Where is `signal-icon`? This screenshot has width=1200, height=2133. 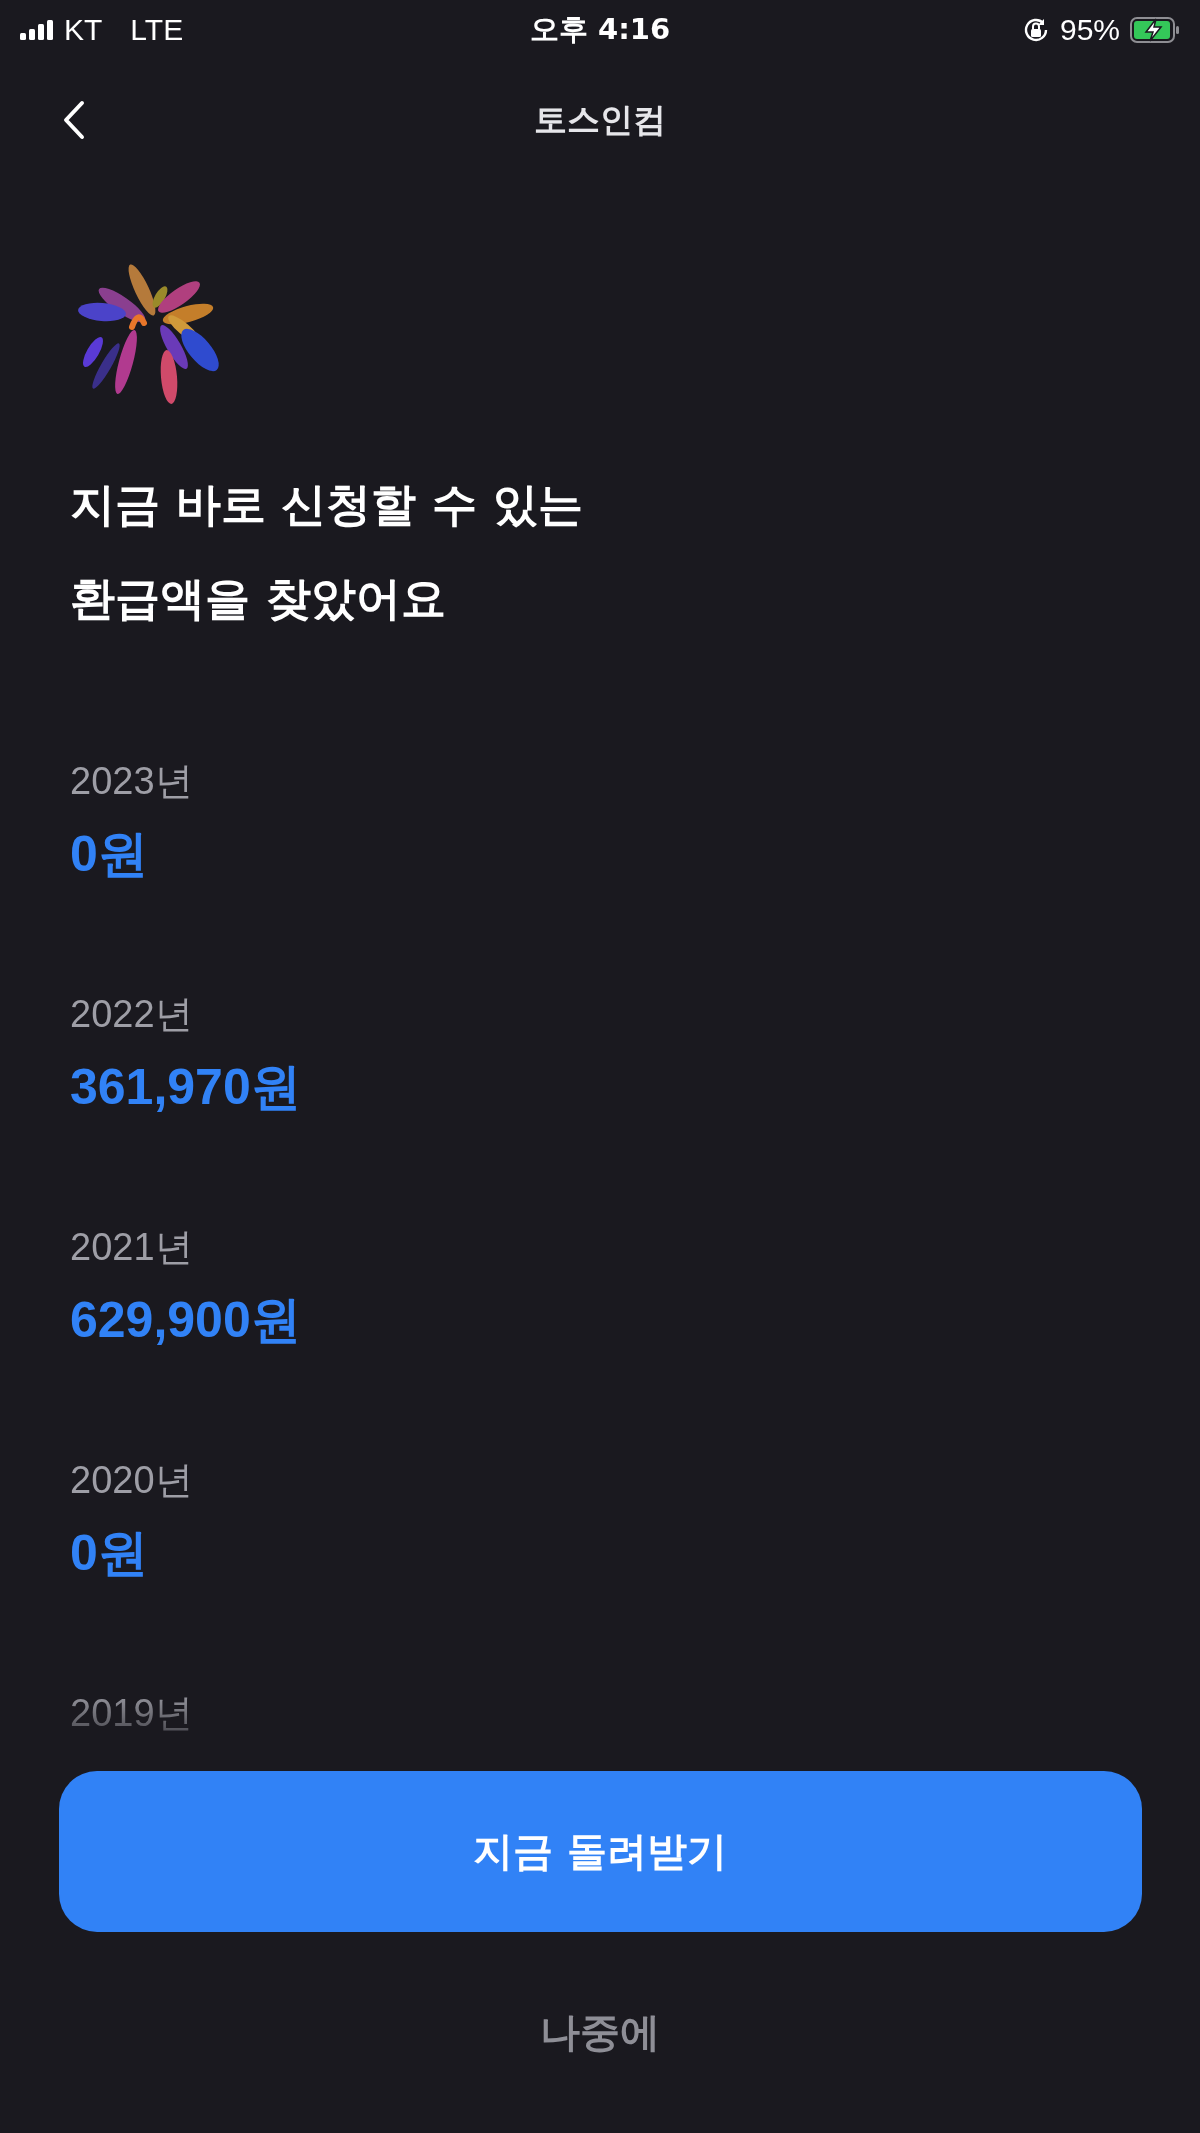 signal-icon is located at coordinates (37, 30).